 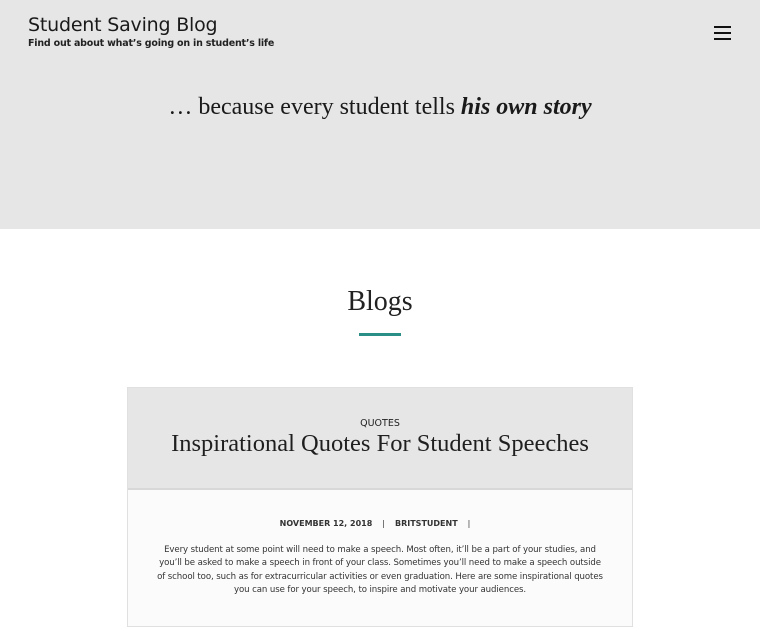 What do you see at coordinates (380, 423) in the screenshot?
I see `post-category-link: QUOTES` at bounding box center [380, 423].